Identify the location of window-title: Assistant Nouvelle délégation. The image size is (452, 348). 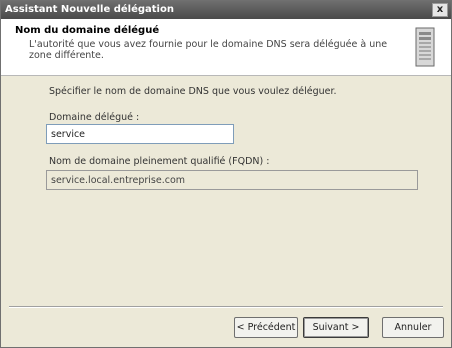
(89, 9).